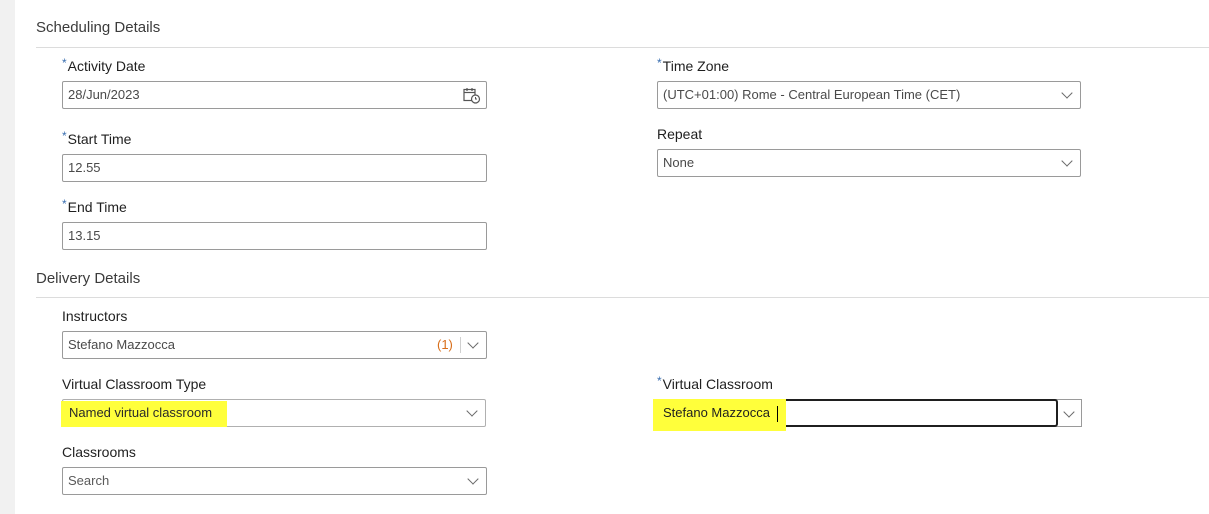 Image resolution: width=1209 pixels, height=514 pixels. Describe the element at coordinates (95, 316) in the screenshot. I see `instructors-label: Instructors` at that location.